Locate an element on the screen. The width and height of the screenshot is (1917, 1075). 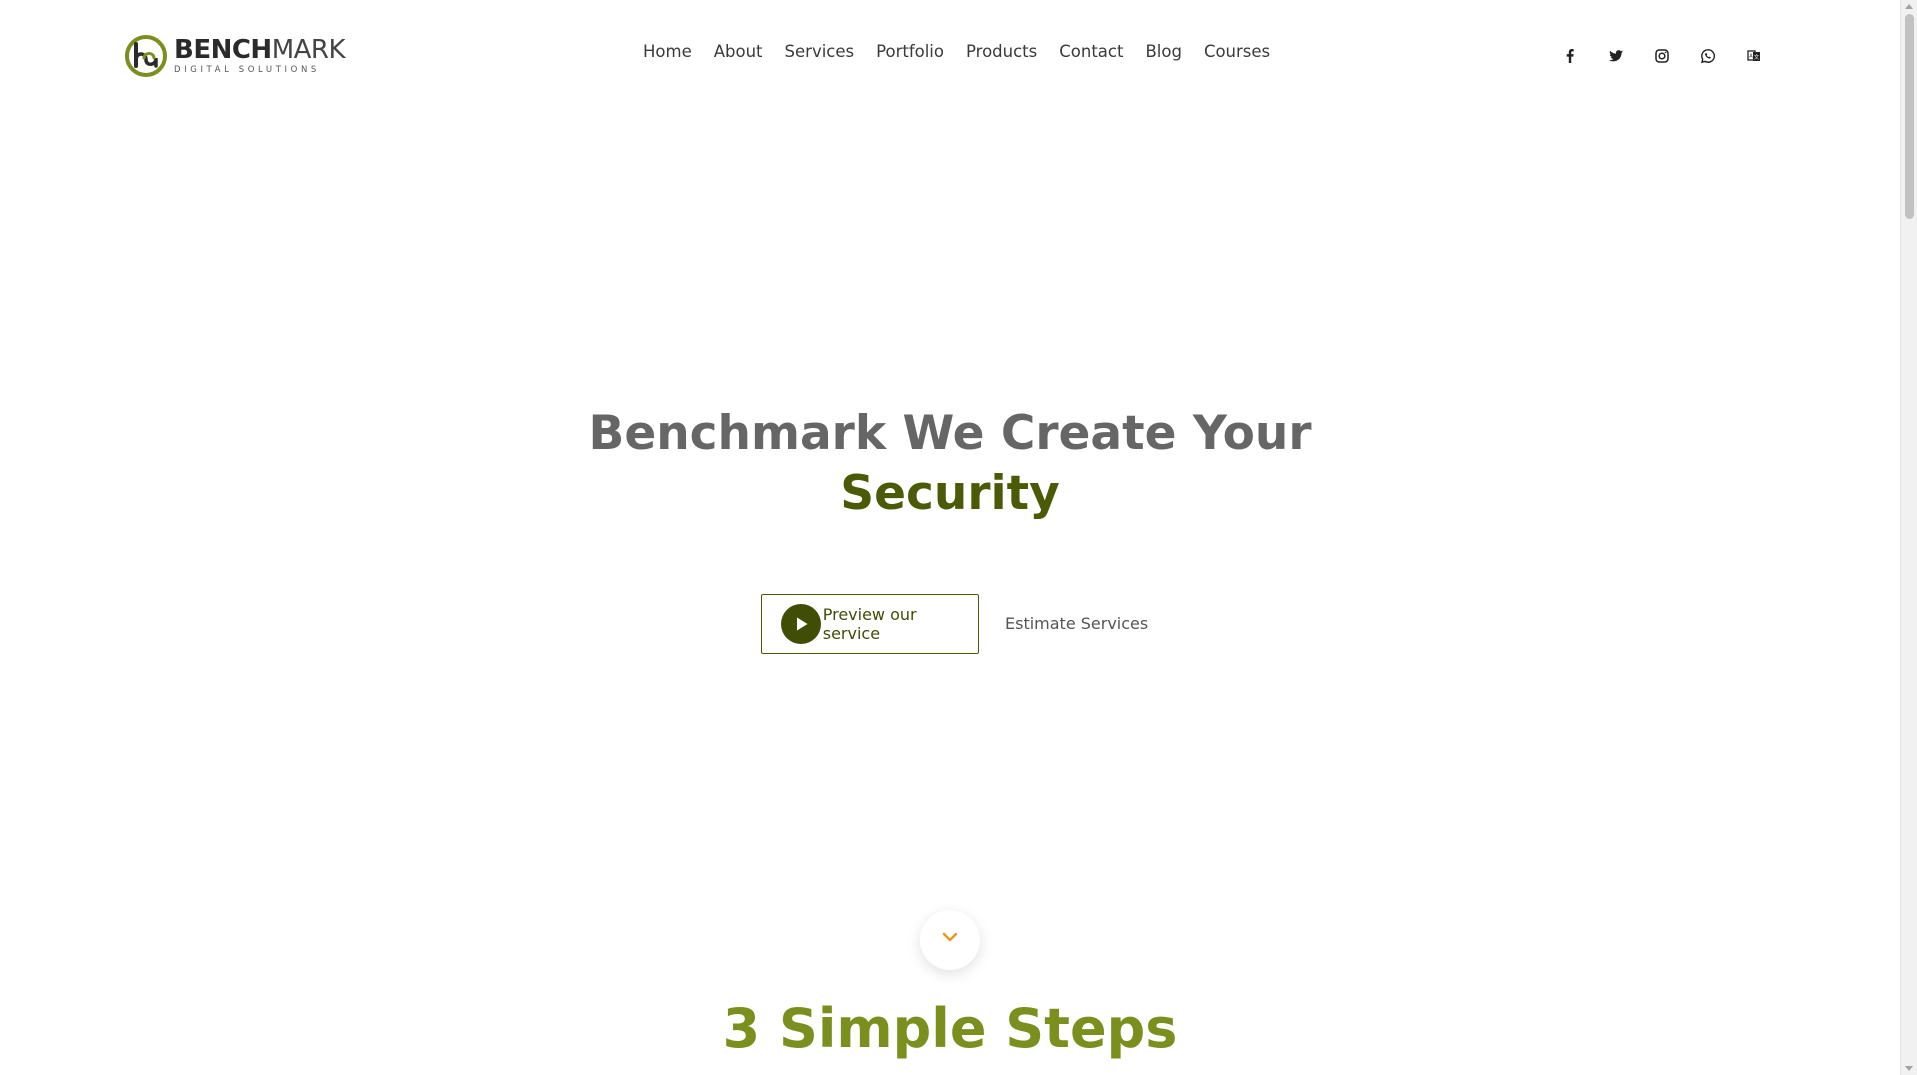
scrollbar-thumb is located at coordinates (1909, 116).